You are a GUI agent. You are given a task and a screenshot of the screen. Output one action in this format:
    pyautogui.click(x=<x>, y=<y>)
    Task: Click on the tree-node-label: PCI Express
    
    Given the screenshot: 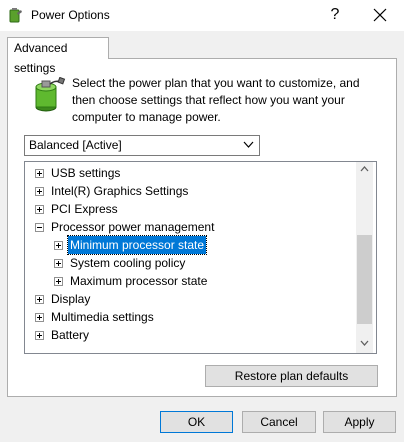 What is the action you would take?
    pyautogui.click(x=84, y=209)
    